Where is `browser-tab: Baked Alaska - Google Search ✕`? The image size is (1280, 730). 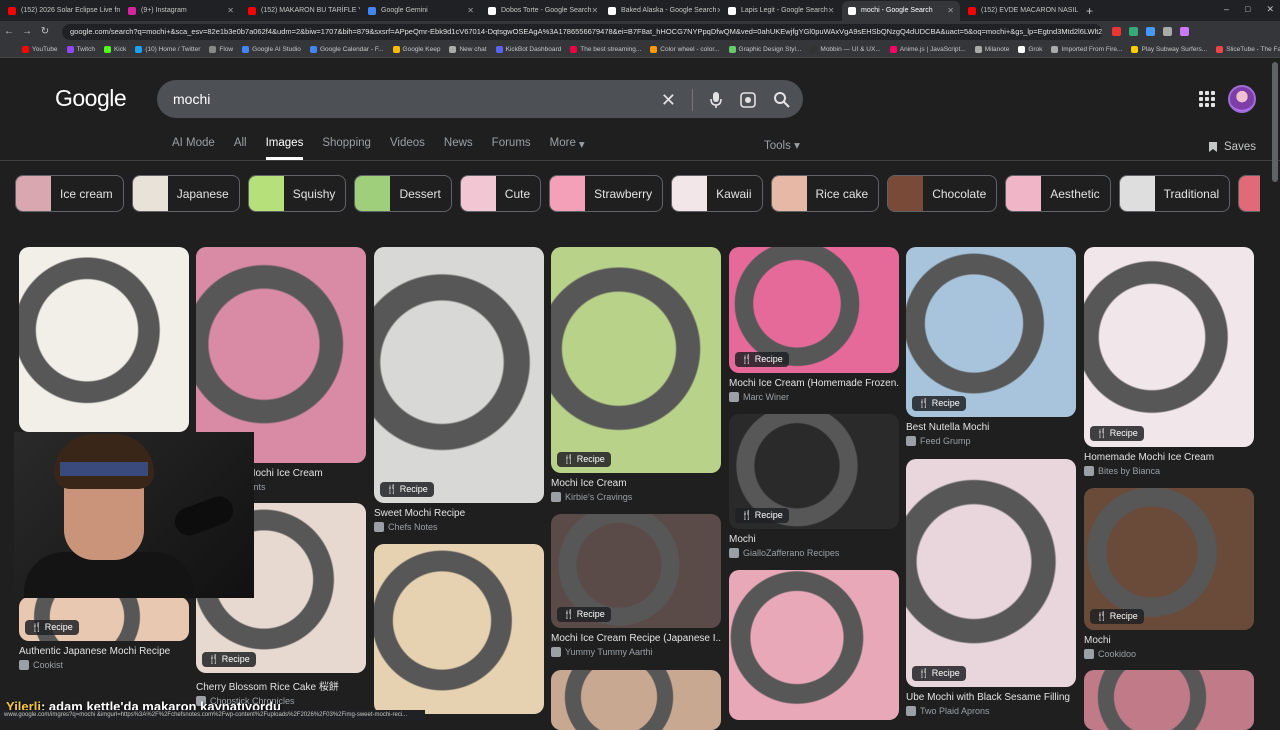 browser-tab: Baked Alaska - Google Search ✕ is located at coordinates (661, 11).